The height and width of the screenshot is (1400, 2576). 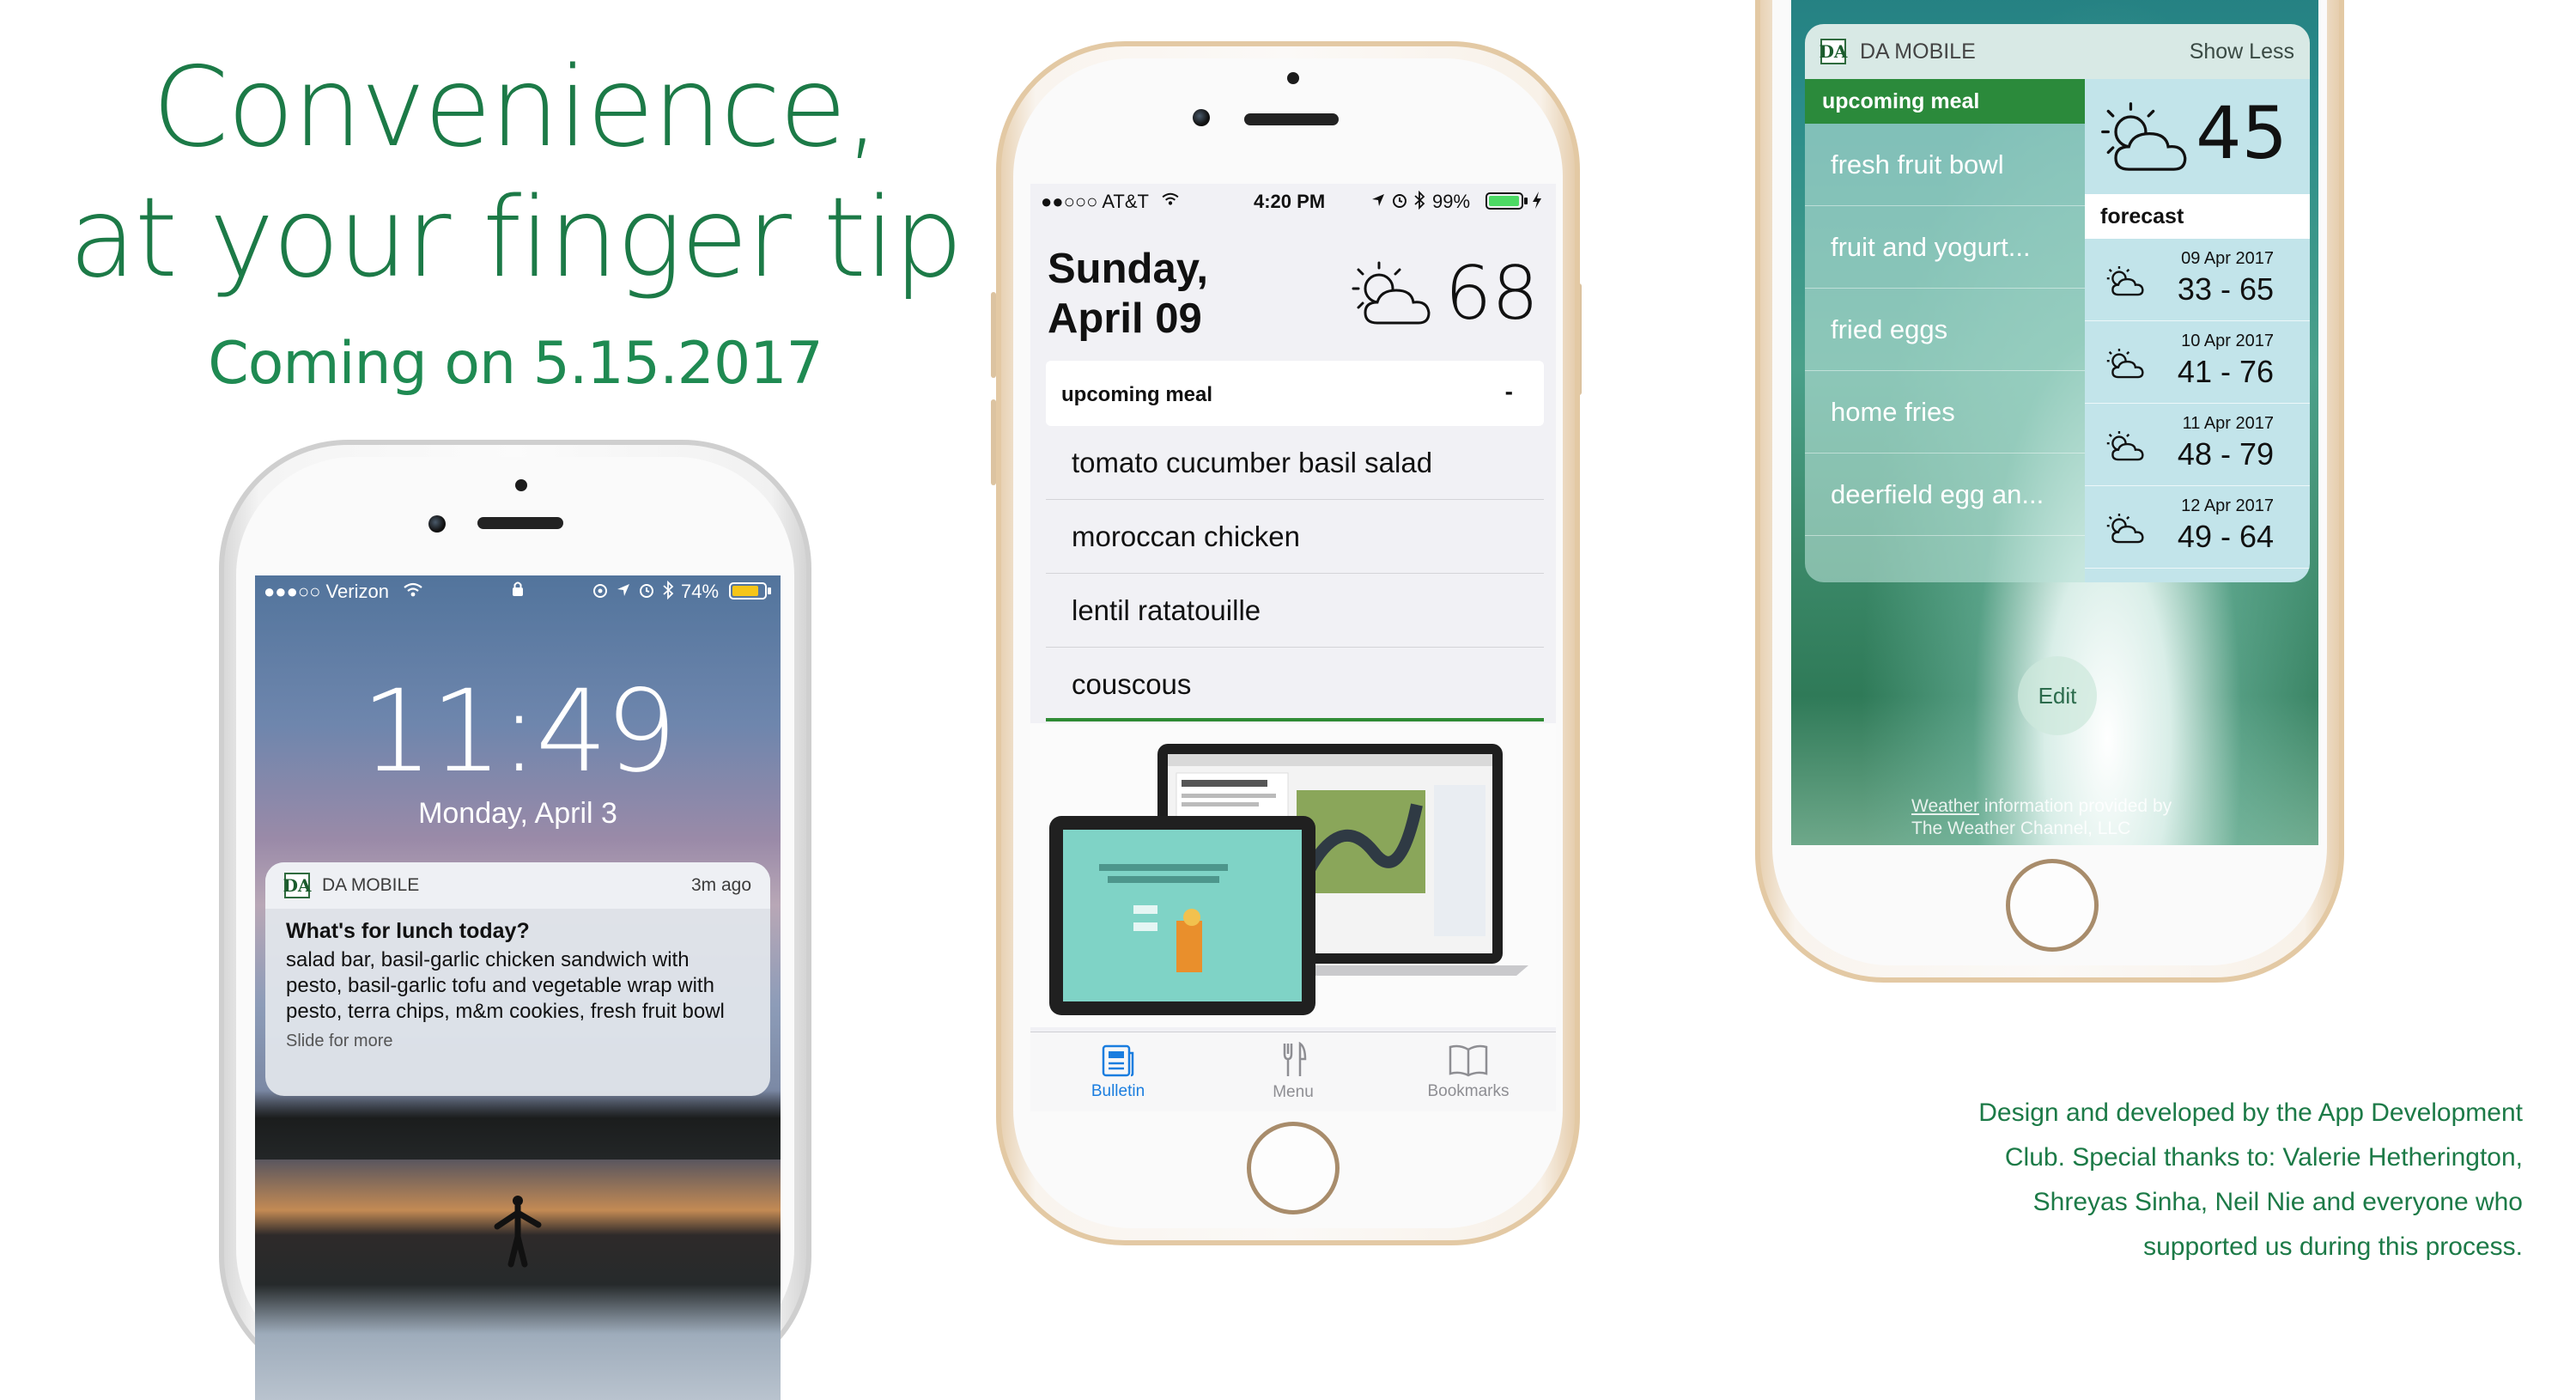 I want to click on battery-icon, so click(x=1506, y=201).